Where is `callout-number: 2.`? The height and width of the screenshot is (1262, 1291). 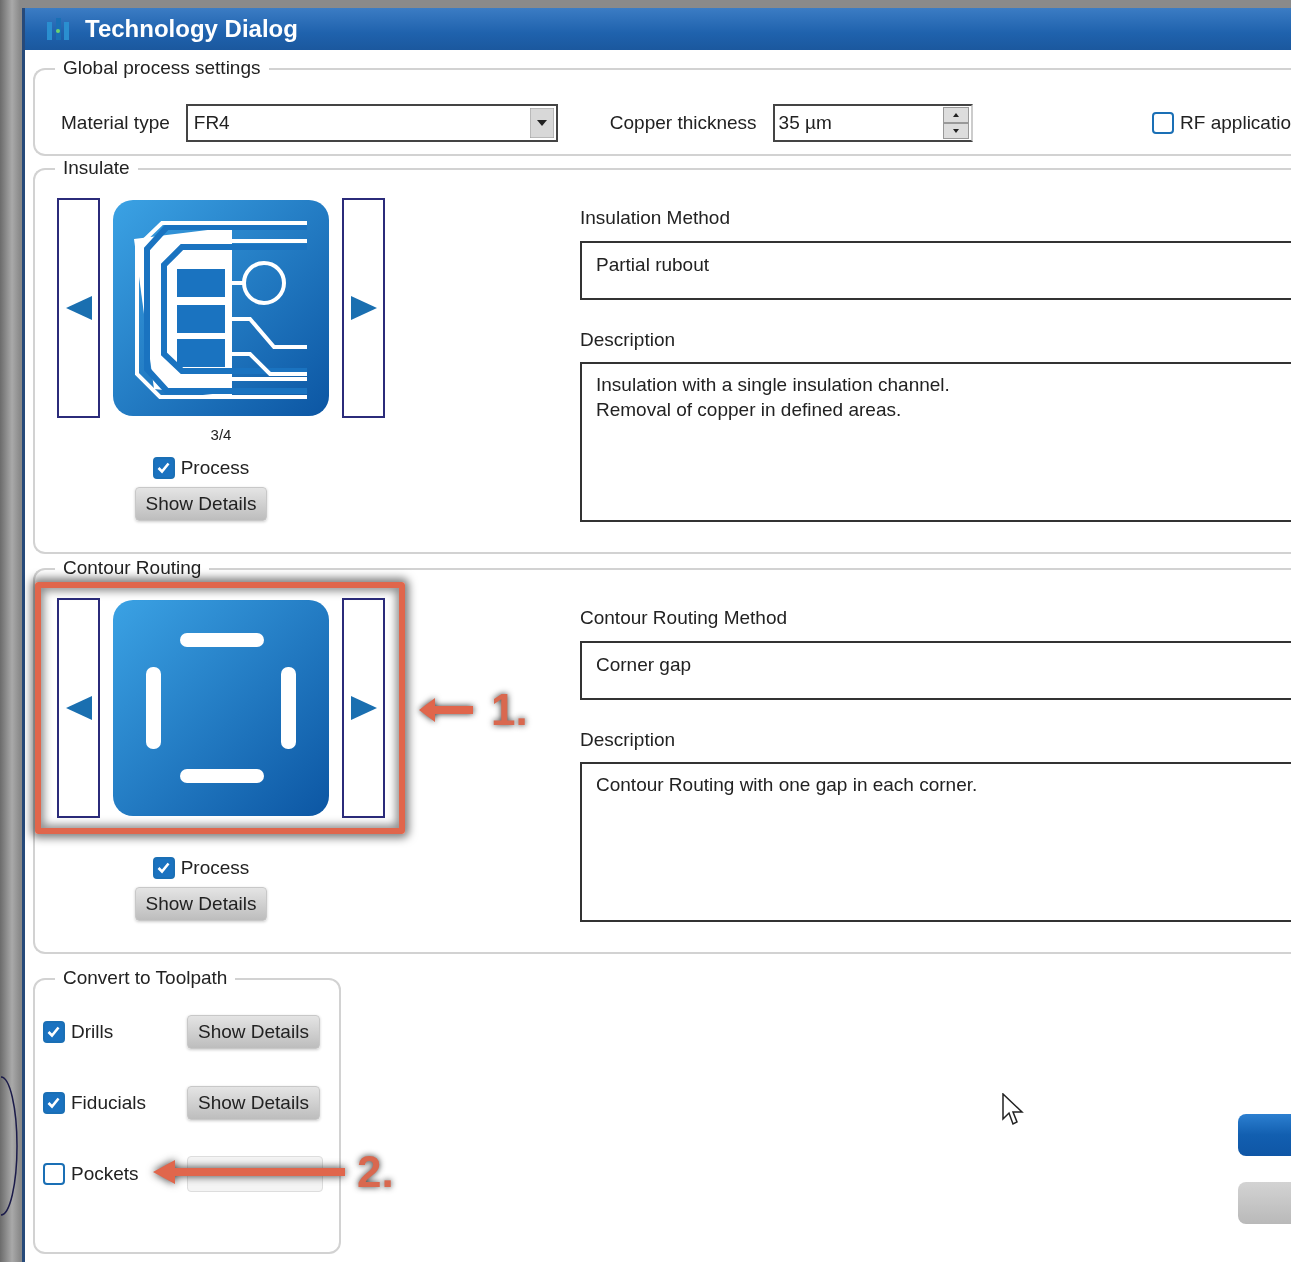 callout-number: 2. is located at coordinates (375, 1172).